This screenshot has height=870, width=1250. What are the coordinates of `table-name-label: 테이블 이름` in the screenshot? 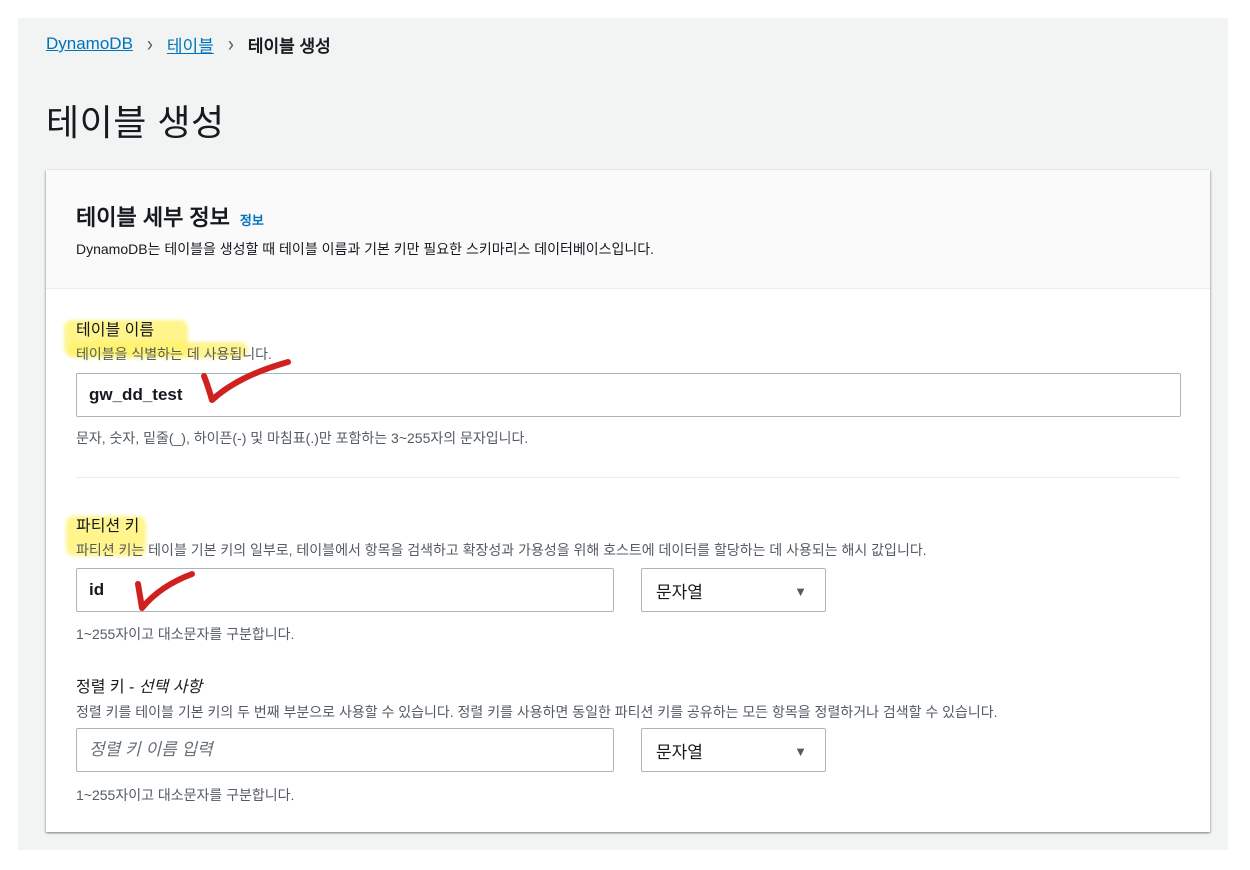 It's located at (115, 330).